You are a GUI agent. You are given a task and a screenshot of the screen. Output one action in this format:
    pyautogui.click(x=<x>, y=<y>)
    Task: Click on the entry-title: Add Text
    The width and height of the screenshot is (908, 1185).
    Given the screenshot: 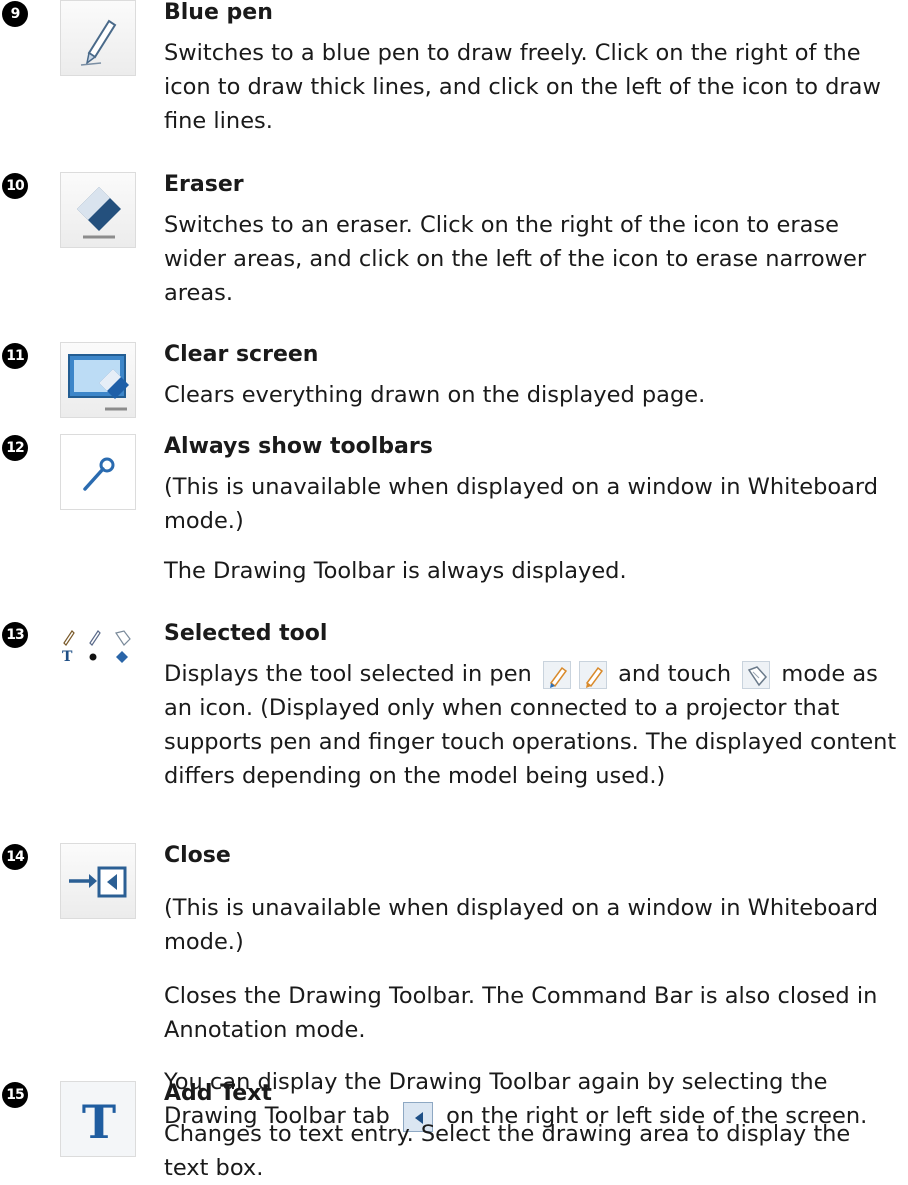 What is the action you would take?
    pyautogui.click(x=218, y=1093)
    